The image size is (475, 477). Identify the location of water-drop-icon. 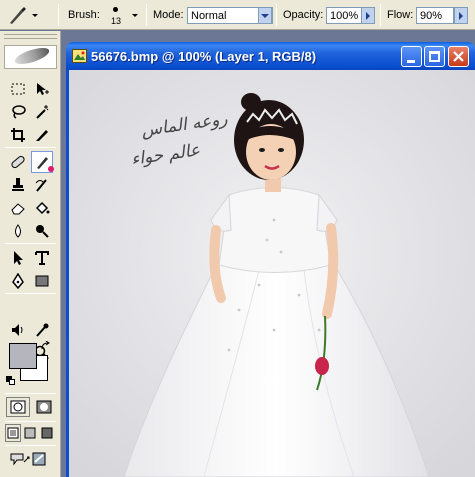
(18, 231).